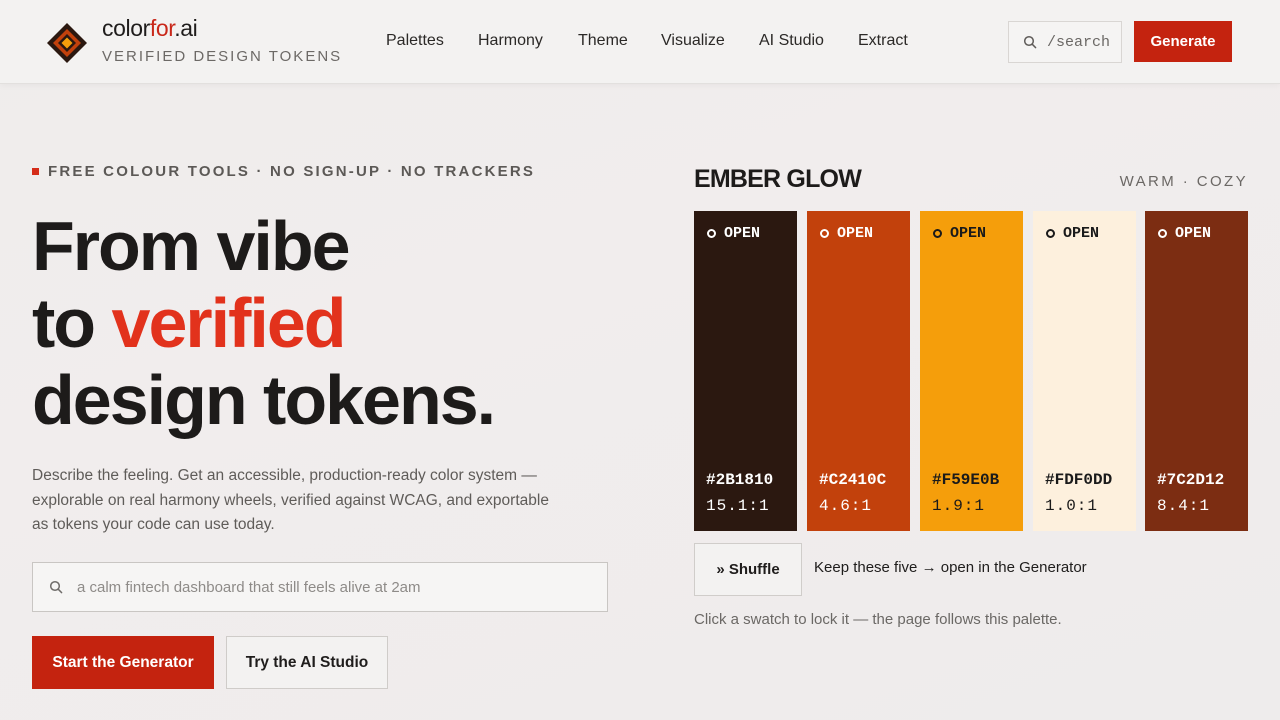 The image size is (1280, 720). I want to click on shuffle-button: » Shuffle, so click(748, 569).